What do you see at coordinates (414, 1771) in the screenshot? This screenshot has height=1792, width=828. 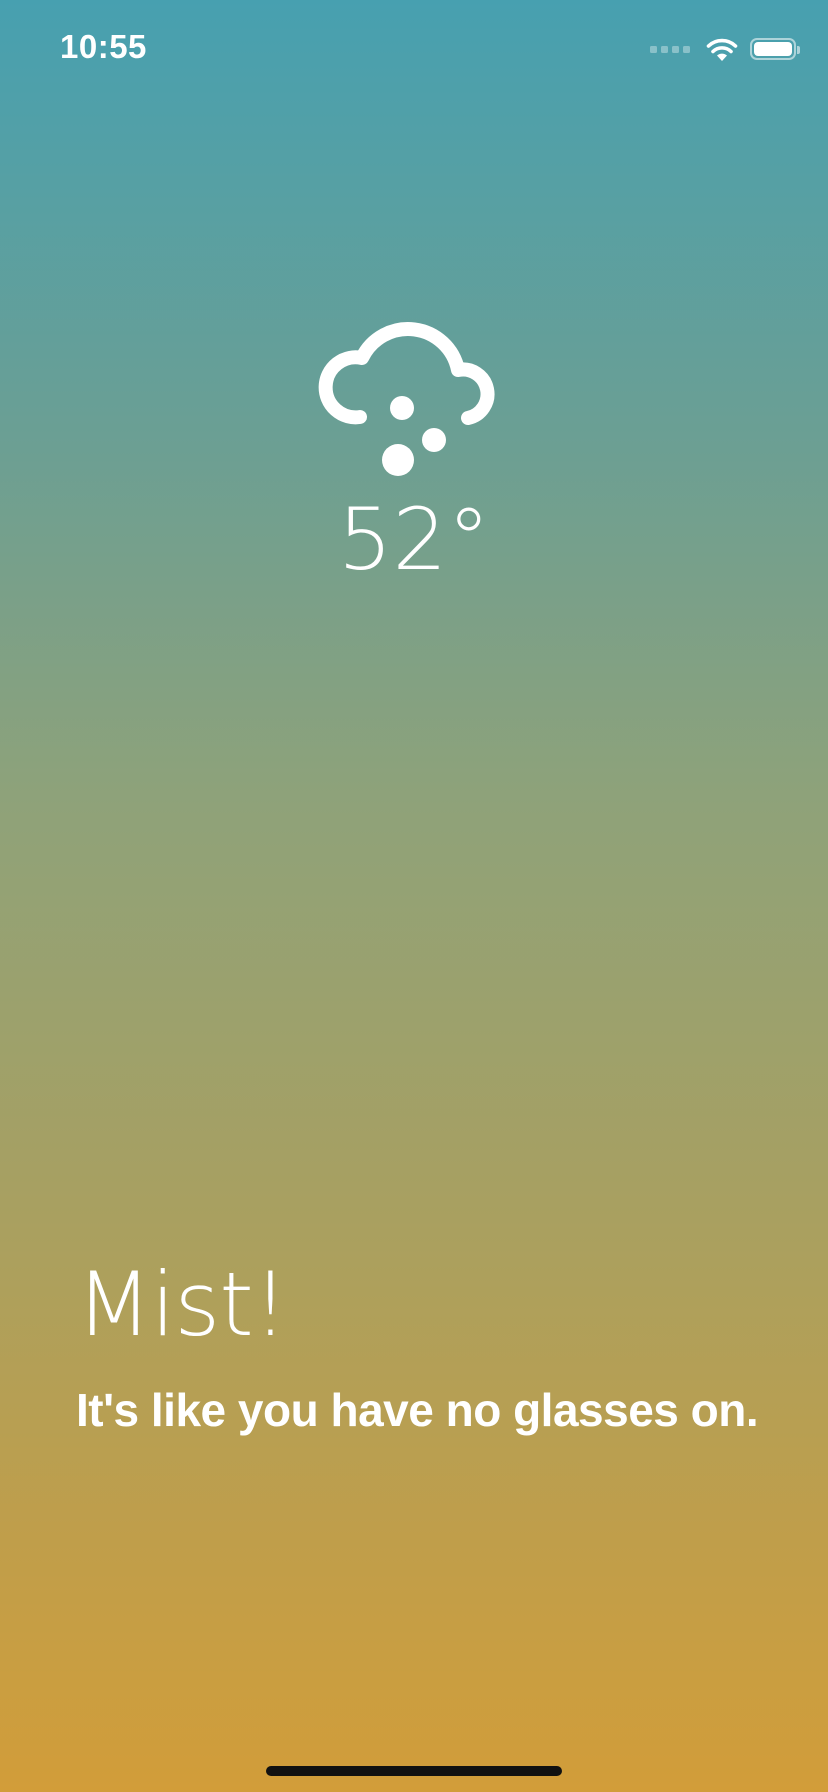 I see `home-indicator` at bounding box center [414, 1771].